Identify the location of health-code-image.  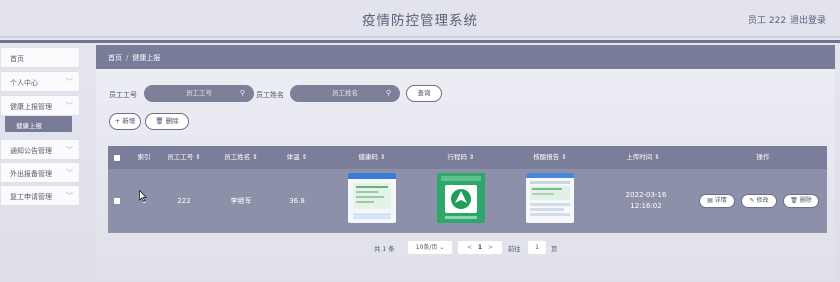
(372, 198).